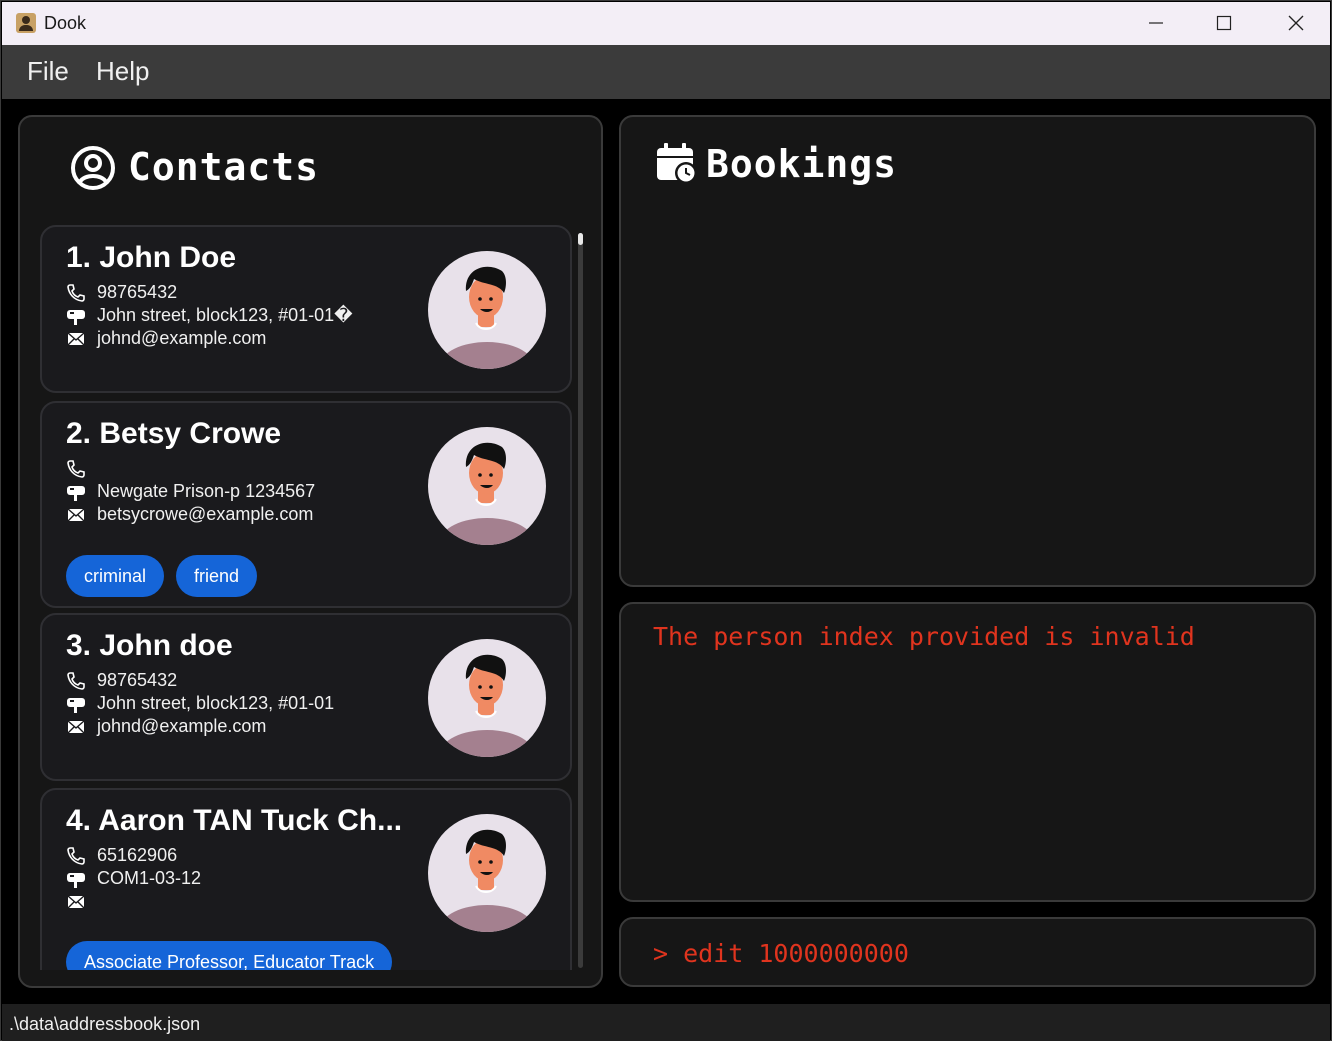 The image size is (1332, 1041). Describe the element at coordinates (26, 23) in the screenshot. I see `app-icon` at that location.